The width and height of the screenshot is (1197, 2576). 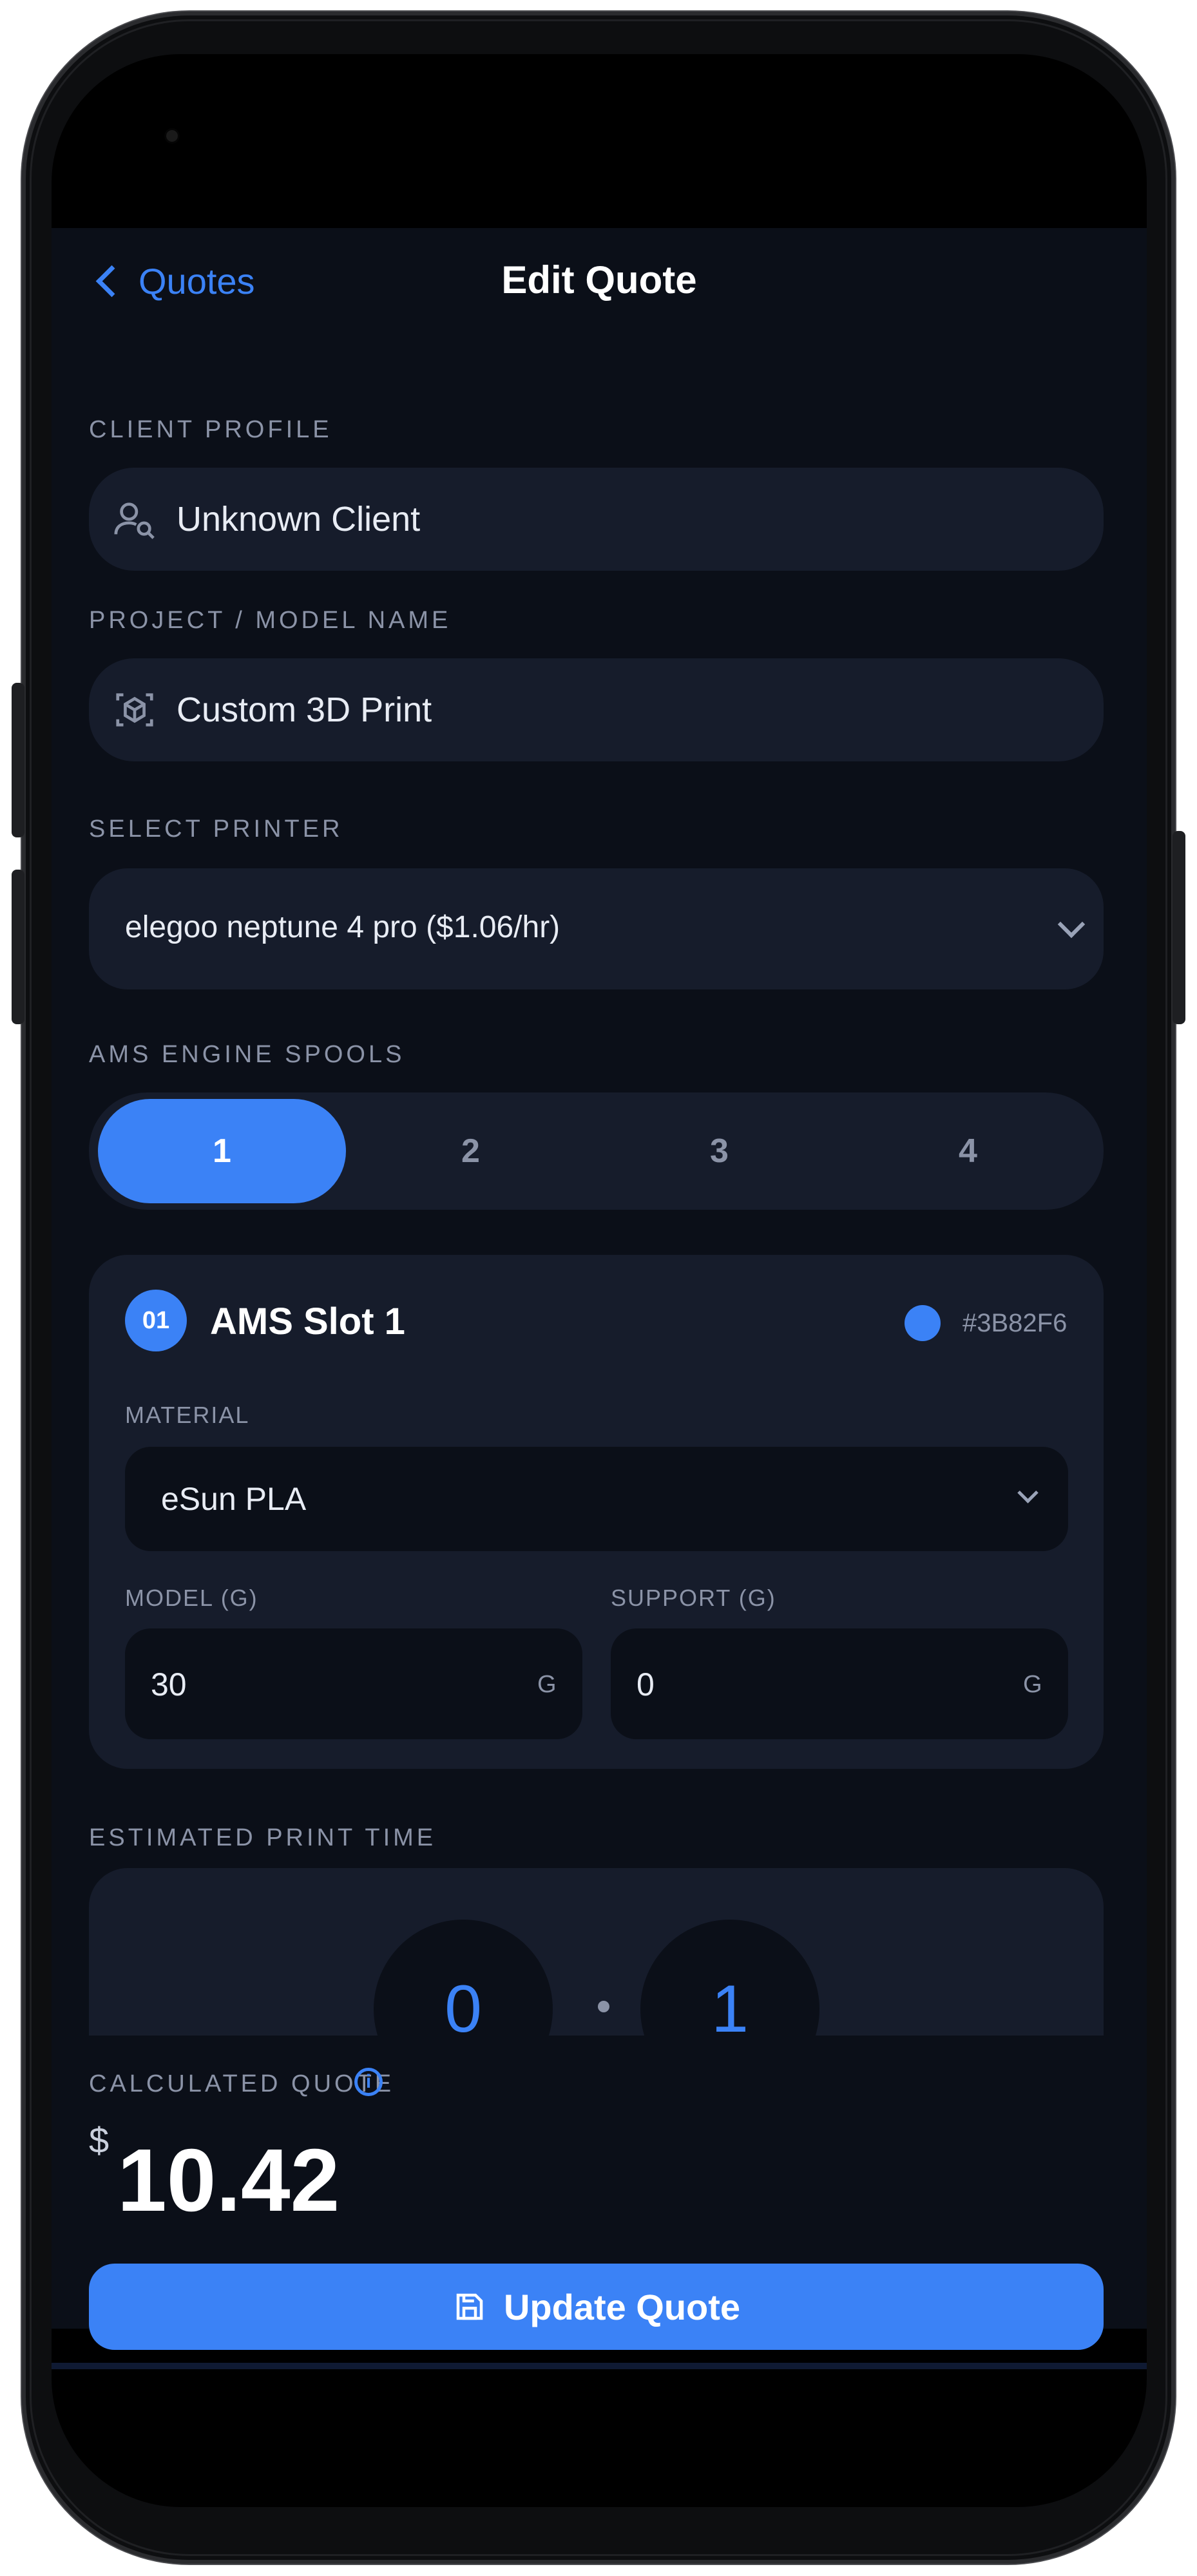 What do you see at coordinates (470, 2306) in the screenshot?
I see `save-icon` at bounding box center [470, 2306].